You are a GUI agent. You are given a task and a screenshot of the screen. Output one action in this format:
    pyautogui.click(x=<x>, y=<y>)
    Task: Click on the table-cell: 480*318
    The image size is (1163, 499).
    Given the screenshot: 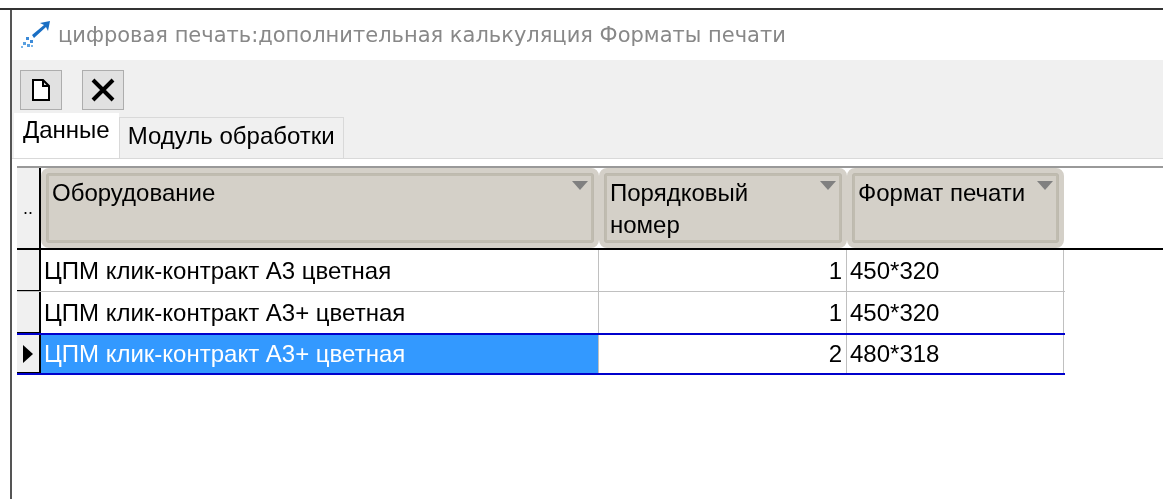 What is the action you would take?
    pyautogui.click(x=955, y=354)
    